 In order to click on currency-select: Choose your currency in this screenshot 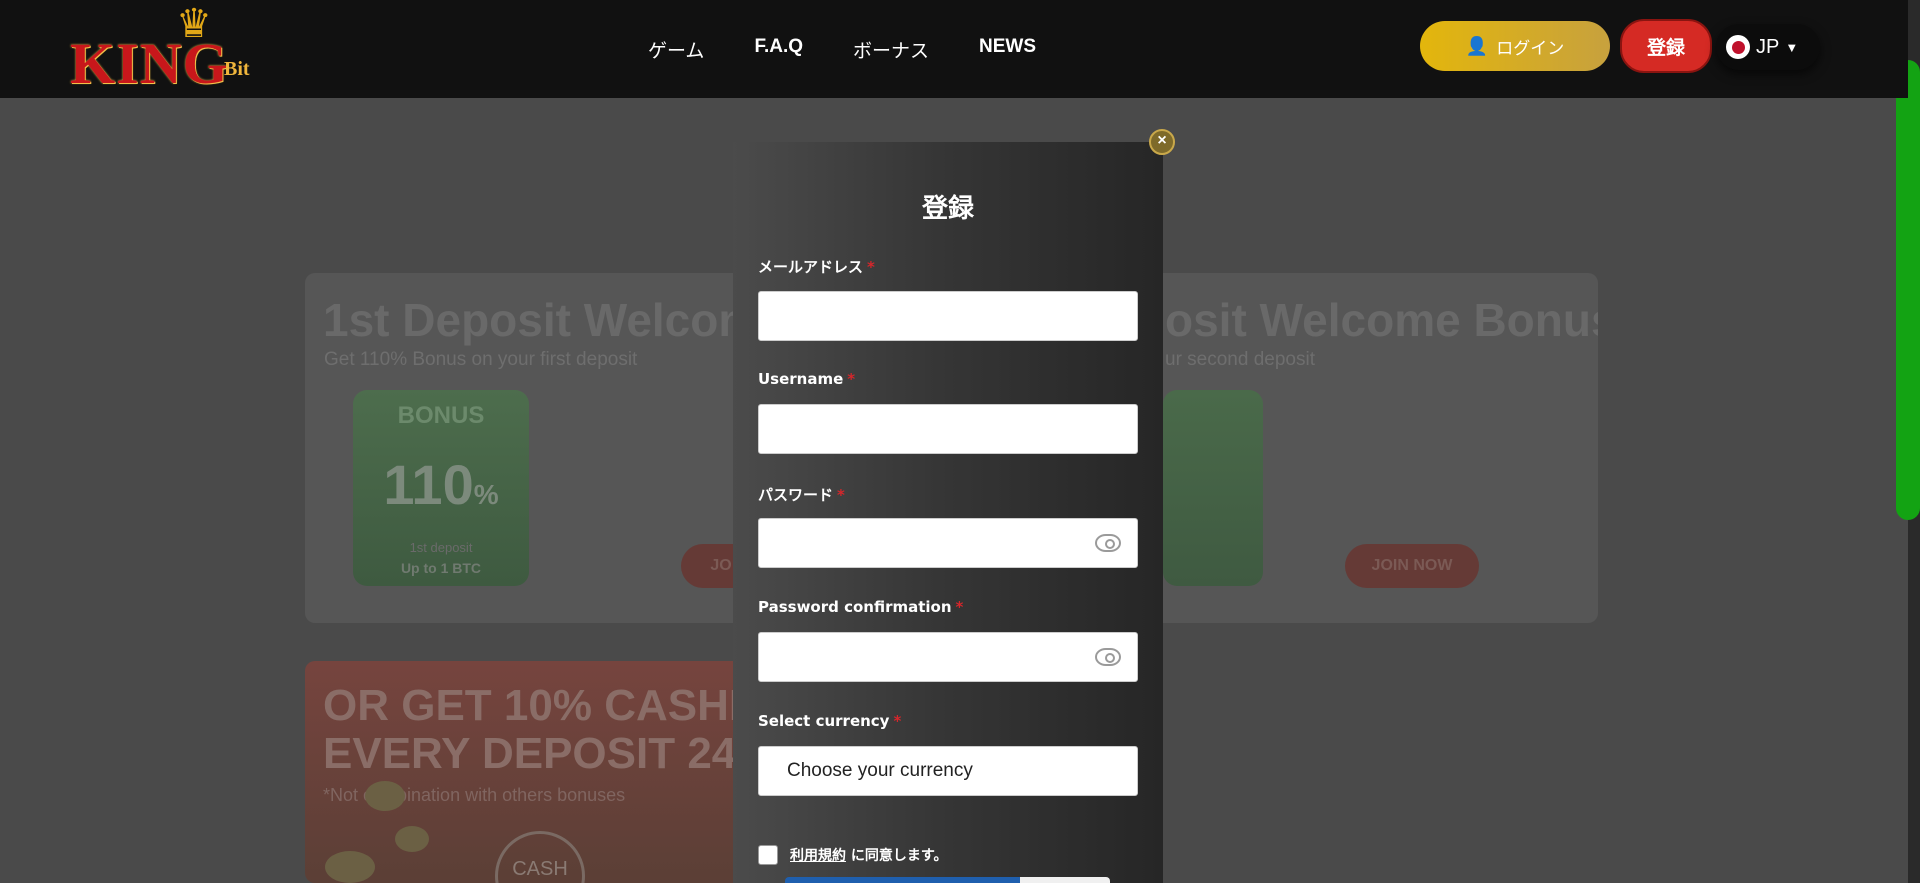, I will do `click(948, 771)`.